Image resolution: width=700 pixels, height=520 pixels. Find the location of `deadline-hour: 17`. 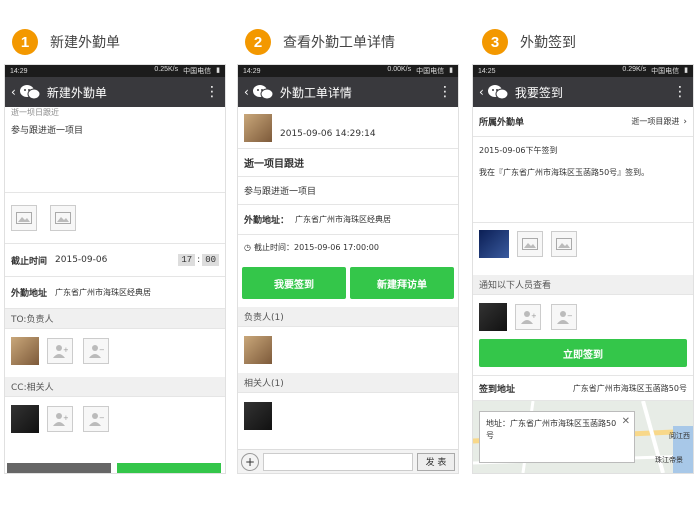

deadline-hour: 17 is located at coordinates (187, 260).